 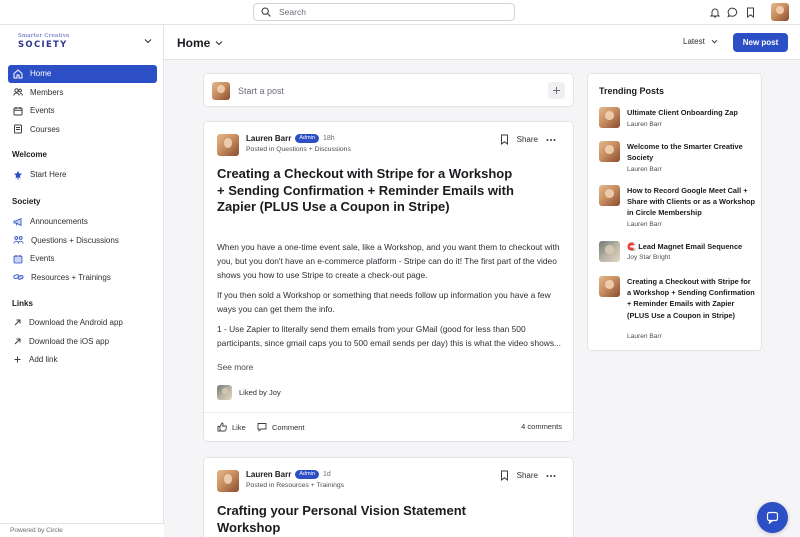 I want to click on sidebar-add-link: Add link, so click(x=82, y=360).